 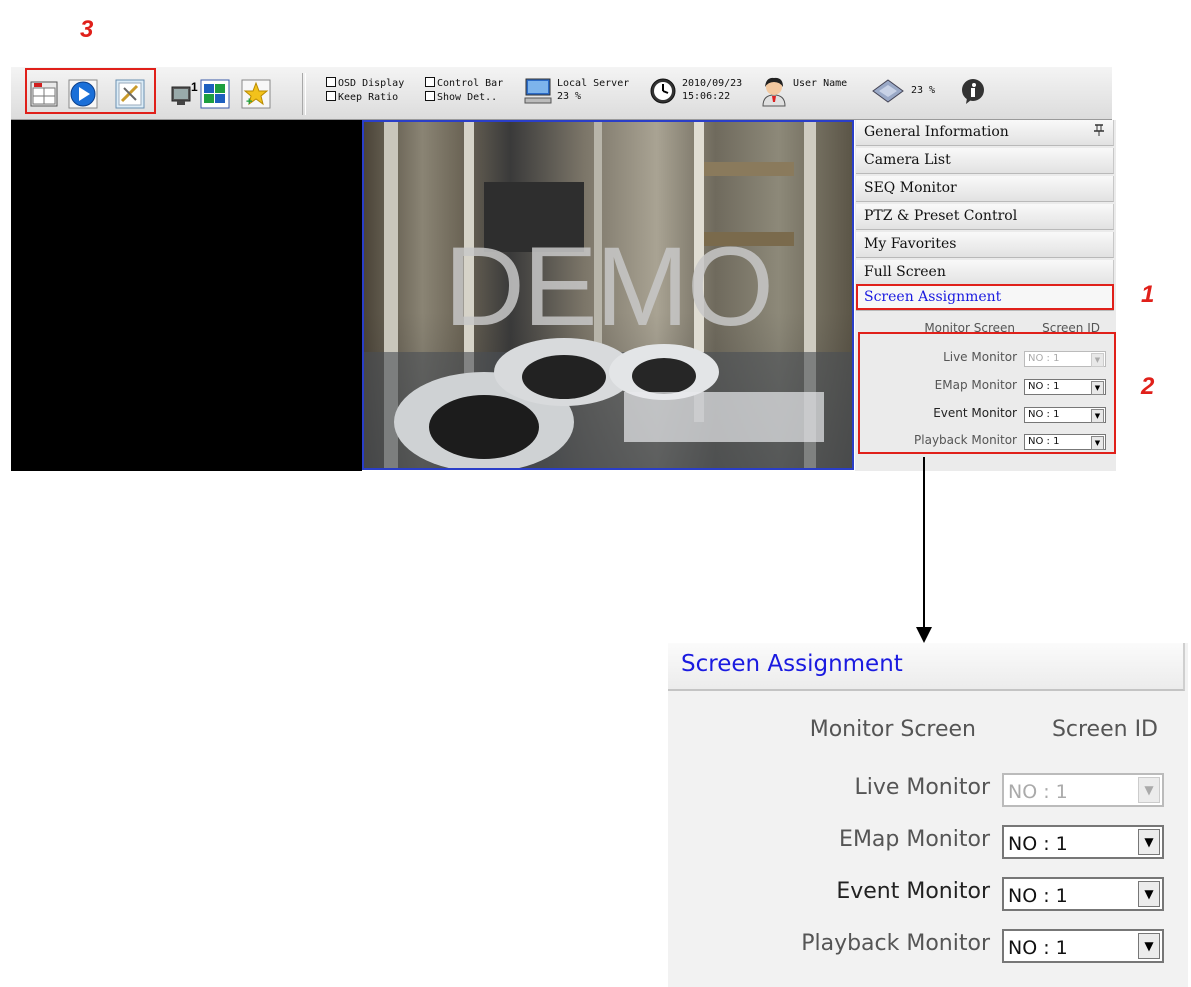 What do you see at coordinates (985, 161) in the screenshot?
I see `menu-camera-list: Camera List` at bounding box center [985, 161].